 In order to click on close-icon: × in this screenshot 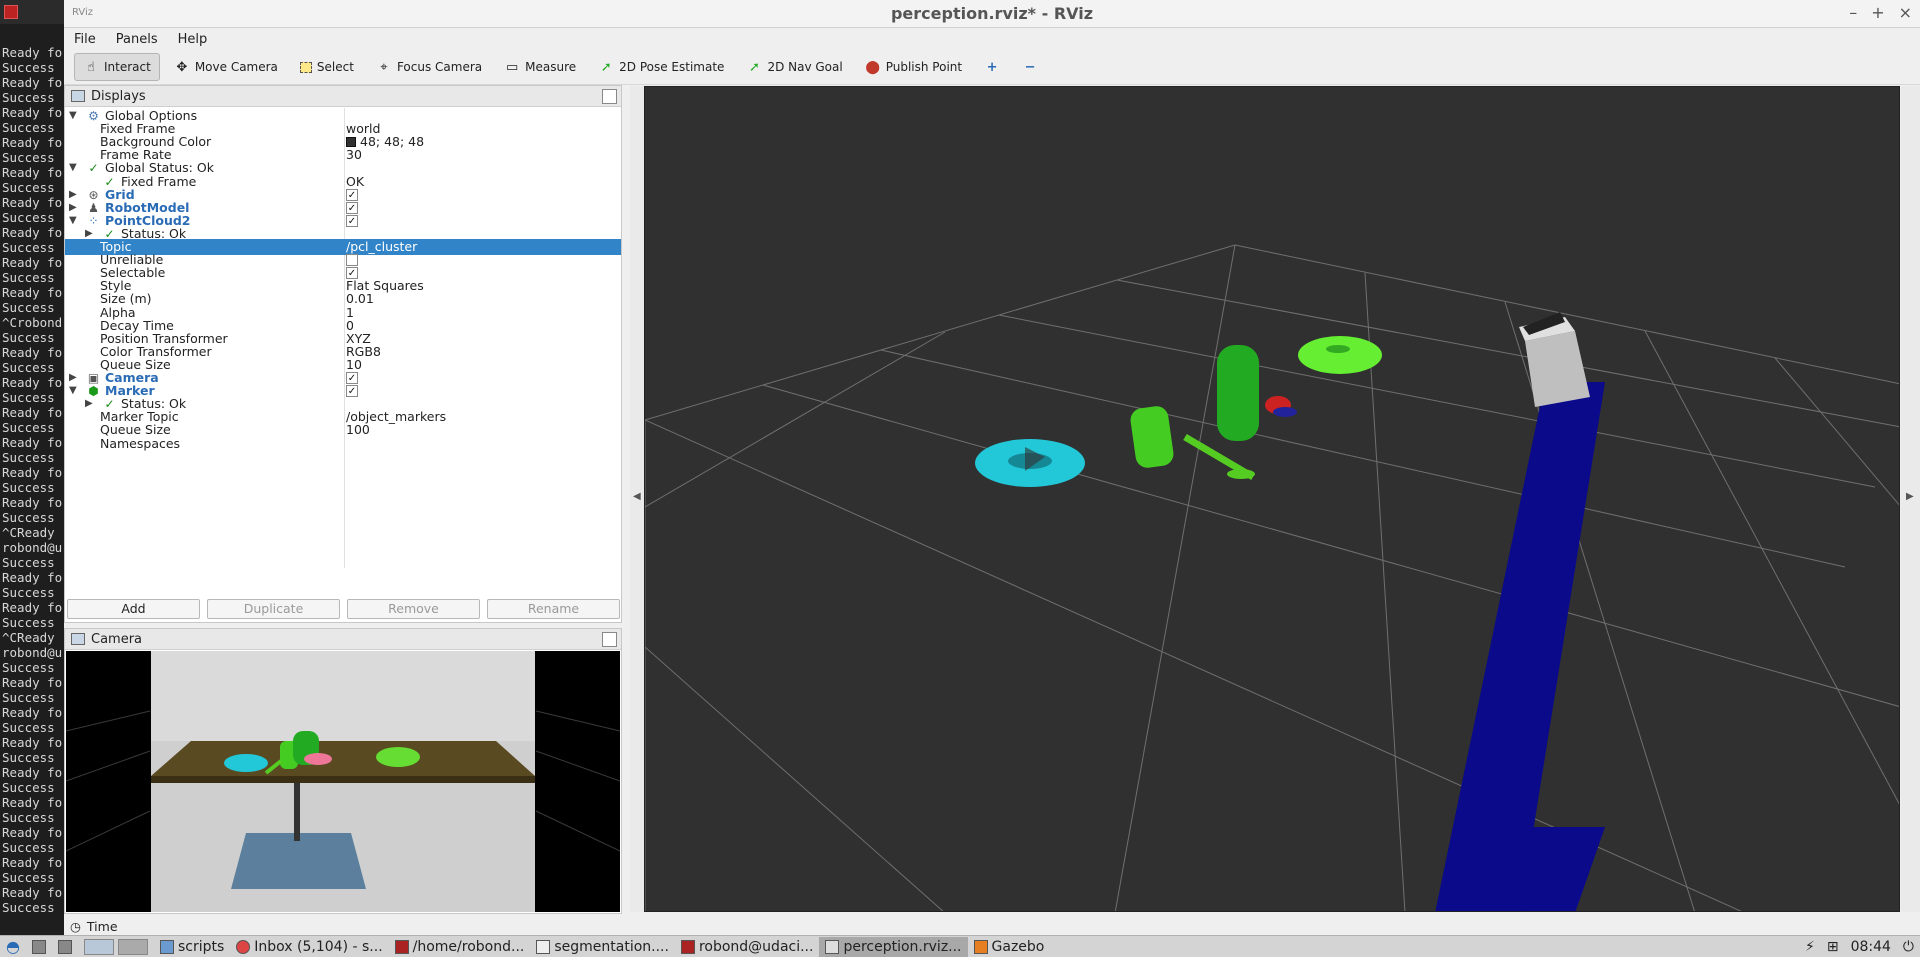, I will do `click(1905, 12)`.